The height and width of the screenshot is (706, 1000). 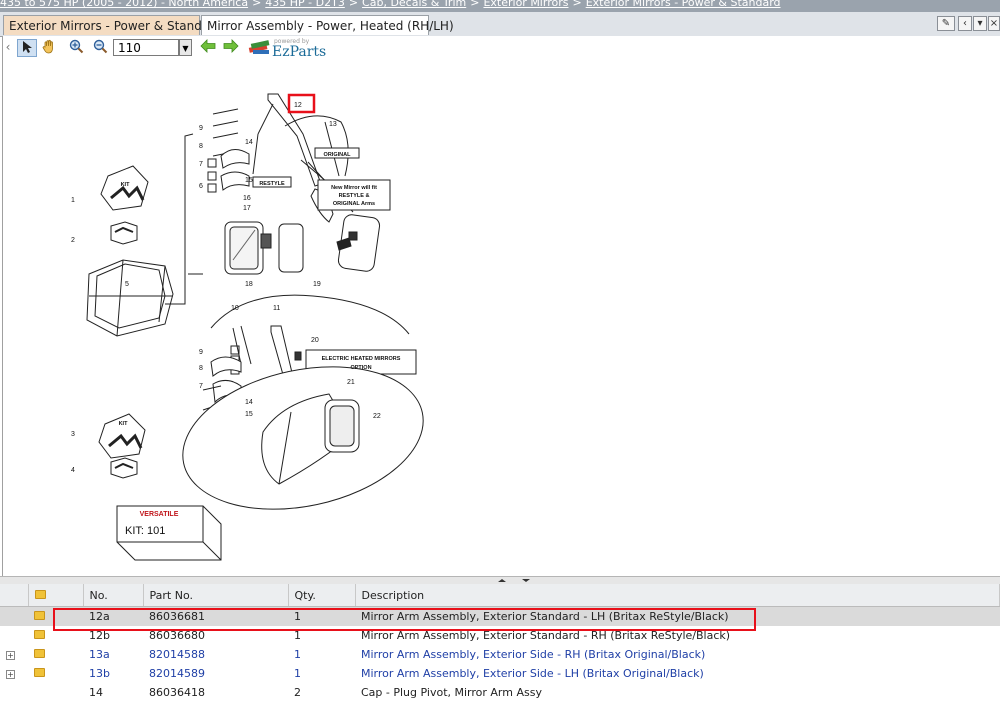 I want to click on zoom-out-icon, so click(x=100, y=47).